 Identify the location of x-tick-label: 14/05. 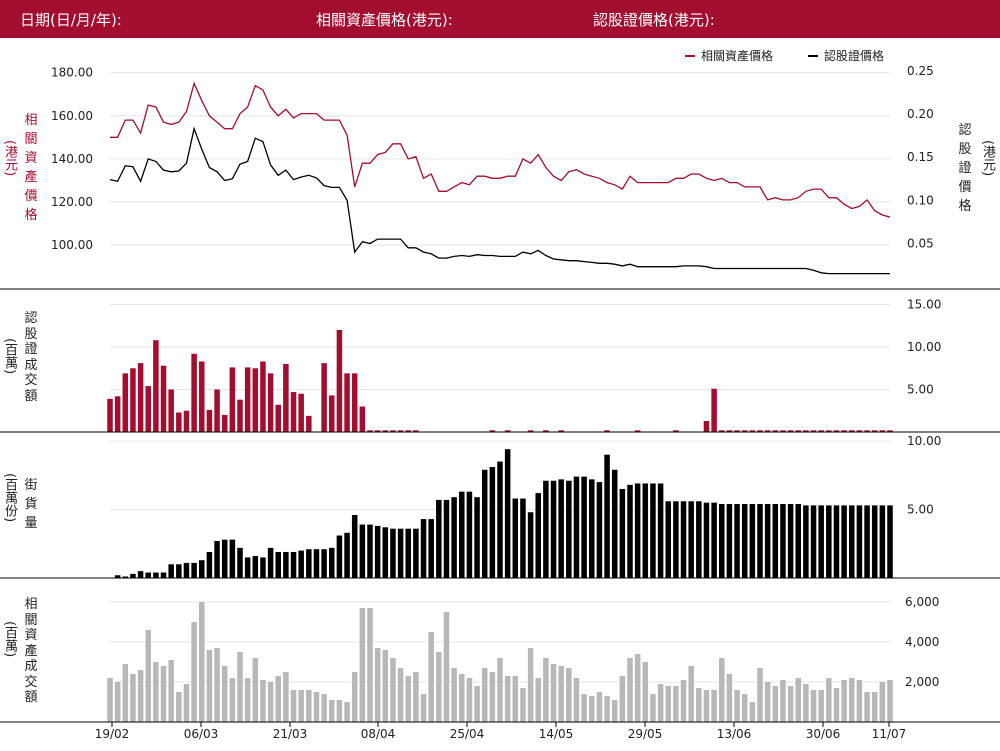
(556, 734).